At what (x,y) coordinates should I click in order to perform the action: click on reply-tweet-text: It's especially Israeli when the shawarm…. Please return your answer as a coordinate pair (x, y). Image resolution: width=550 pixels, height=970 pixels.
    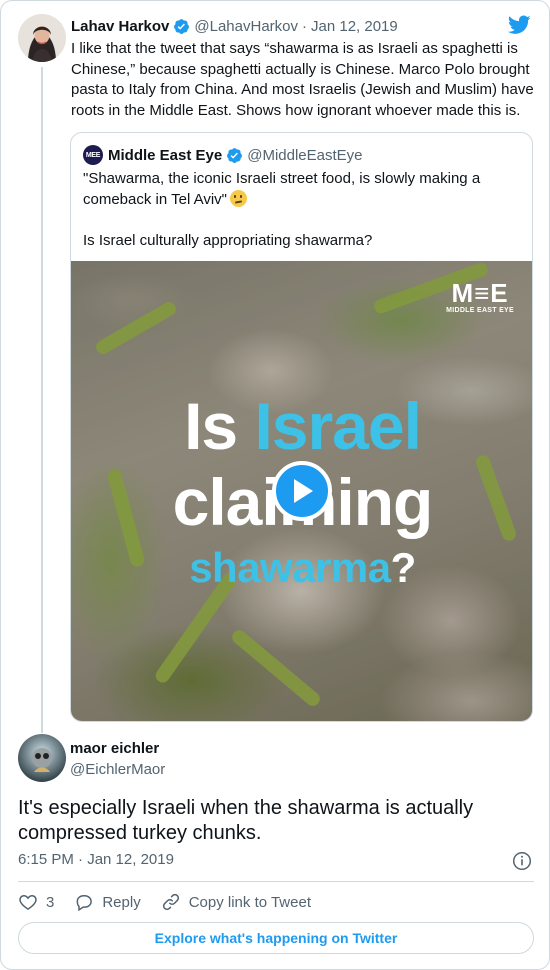
    Looking at the image, I should click on (246, 820).